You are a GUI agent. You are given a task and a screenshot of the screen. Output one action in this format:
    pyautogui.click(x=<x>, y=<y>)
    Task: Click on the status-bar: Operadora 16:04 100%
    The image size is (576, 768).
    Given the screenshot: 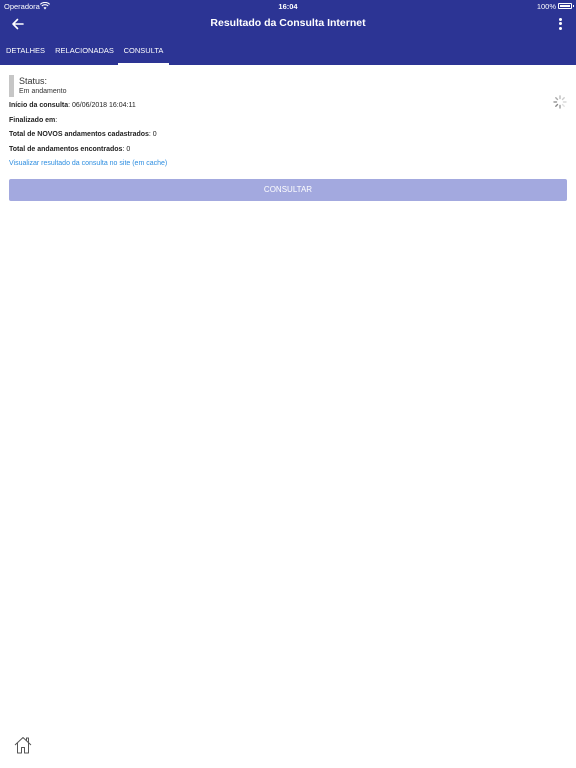 What is the action you would take?
    pyautogui.click(x=288, y=6)
    